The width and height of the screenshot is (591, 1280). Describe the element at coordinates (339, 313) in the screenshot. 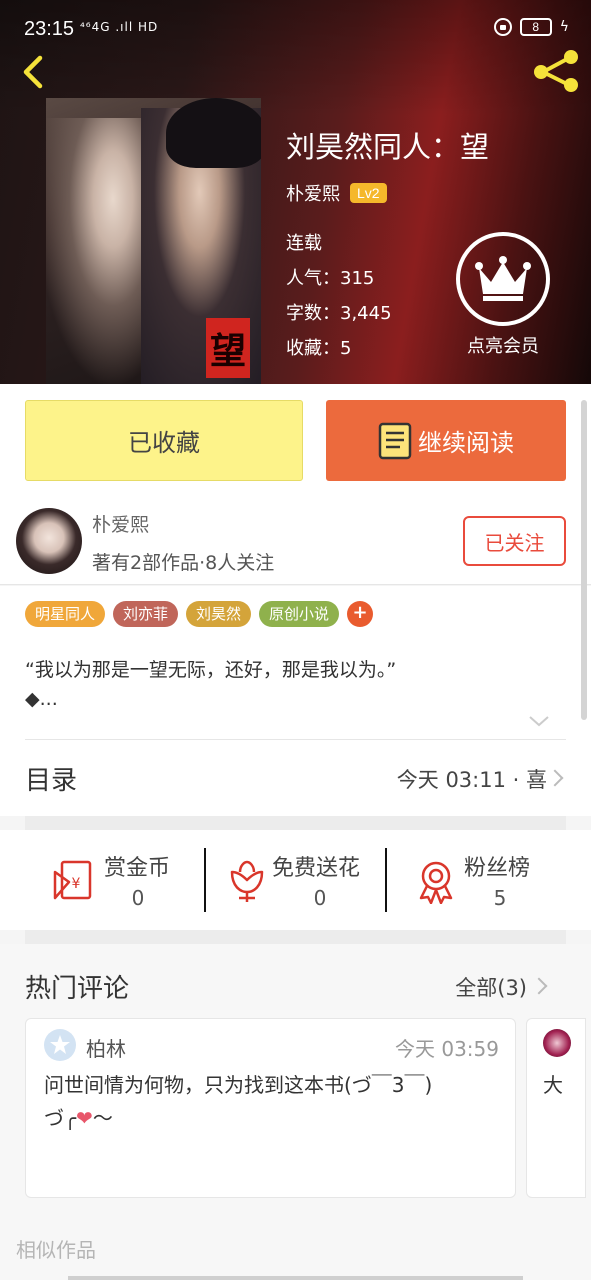

I see `book-word-count: 字数：3,445` at that location.